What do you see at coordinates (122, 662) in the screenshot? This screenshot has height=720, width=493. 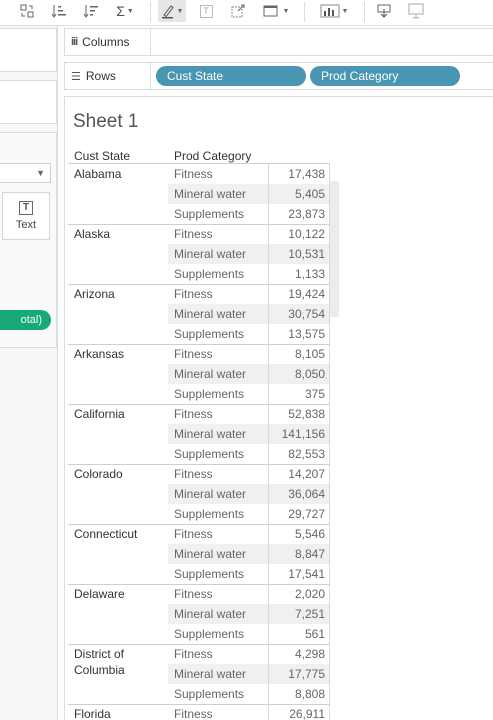 I see `state-label: District of Columbia` at bounding box center [122, 662].